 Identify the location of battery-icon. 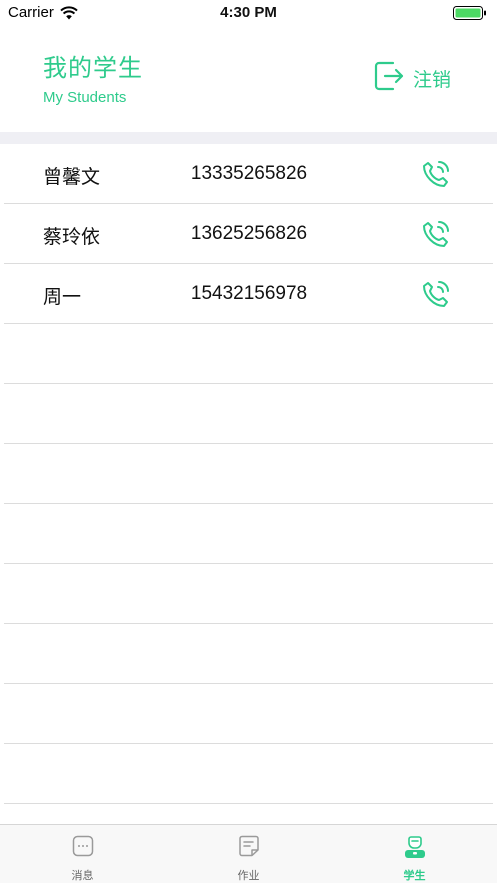
(470, 15).